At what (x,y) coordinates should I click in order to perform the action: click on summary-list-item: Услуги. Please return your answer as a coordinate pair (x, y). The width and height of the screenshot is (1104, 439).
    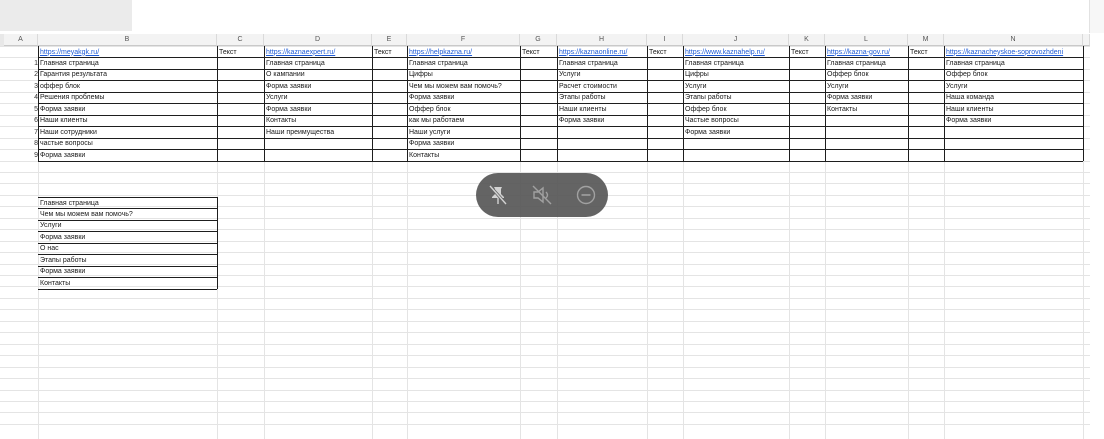
    Looking at the image, I should click on (128, 225).